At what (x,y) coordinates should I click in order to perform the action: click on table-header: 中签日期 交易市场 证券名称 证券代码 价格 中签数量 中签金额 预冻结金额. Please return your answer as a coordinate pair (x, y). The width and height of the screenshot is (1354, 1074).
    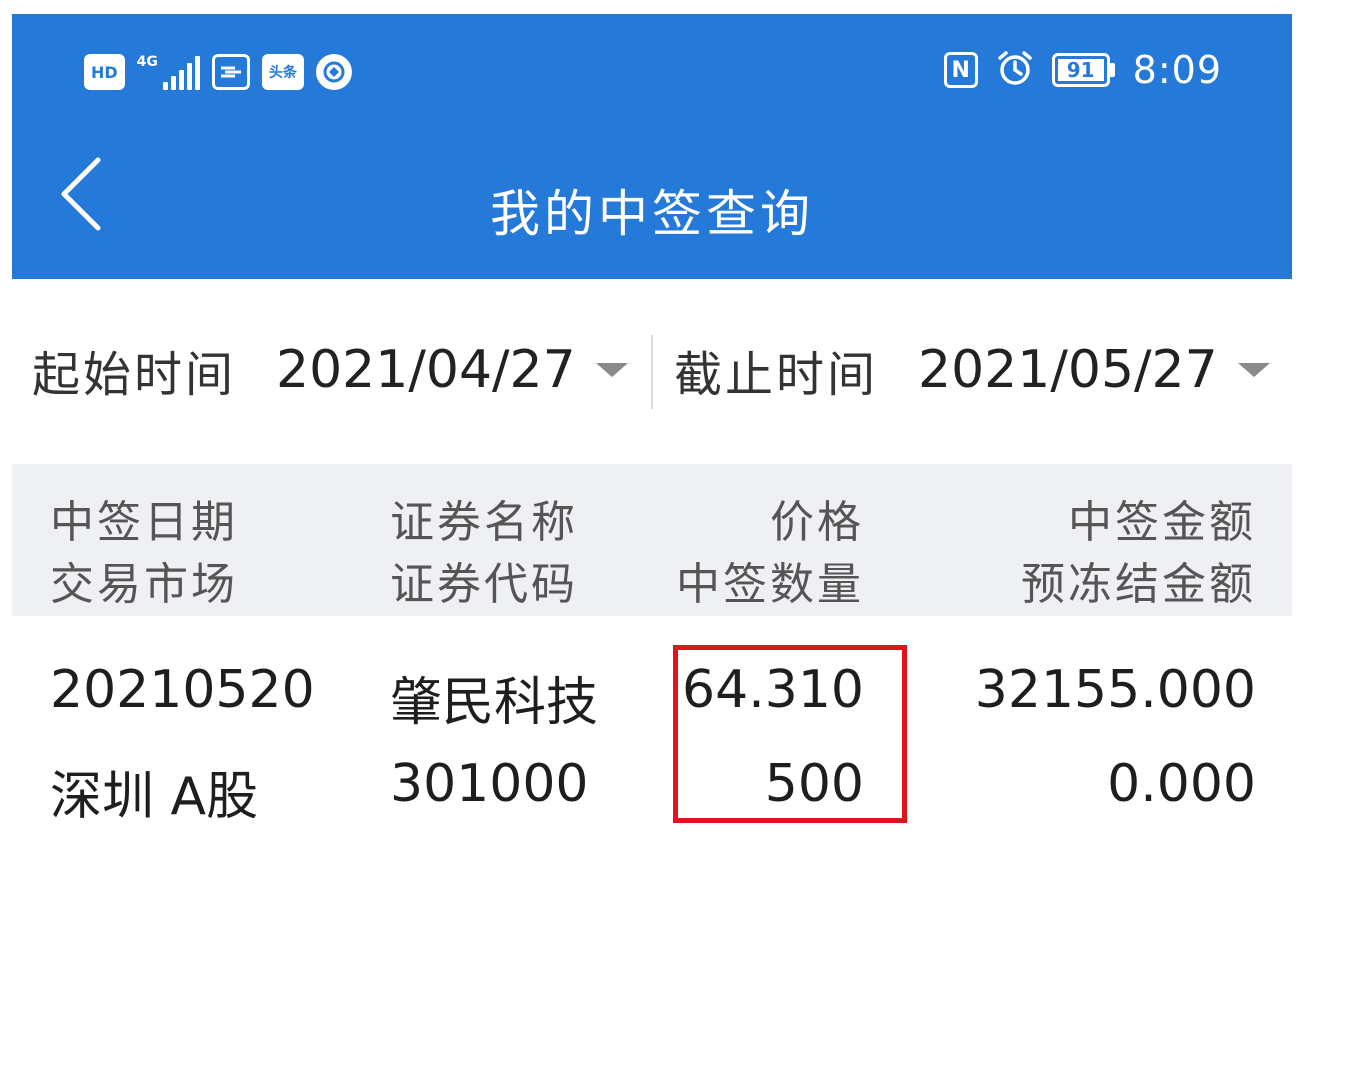
    Looking at the image, I should click on (652, 540).